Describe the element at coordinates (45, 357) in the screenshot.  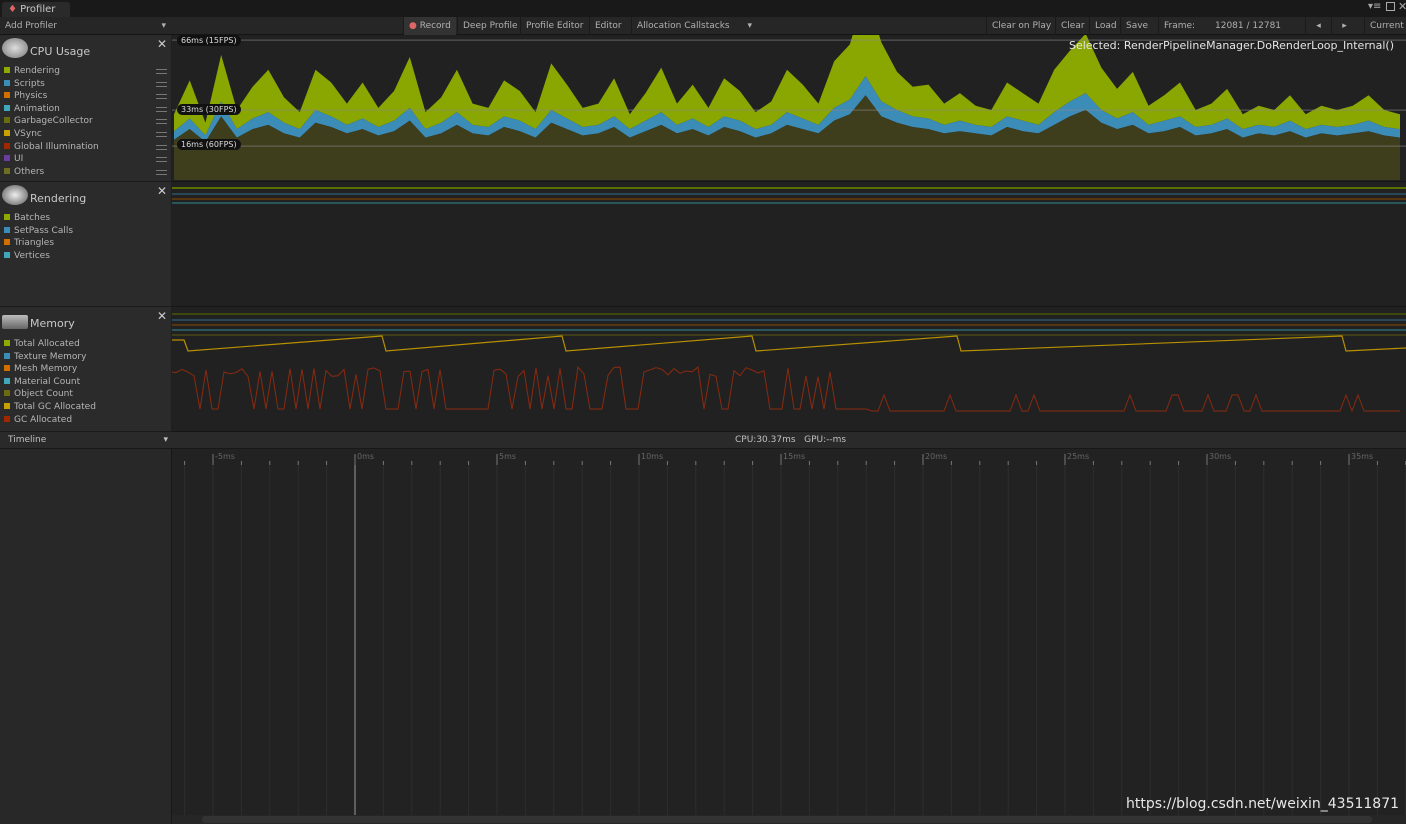
I see `legend-item: Texture Memory` at that location.